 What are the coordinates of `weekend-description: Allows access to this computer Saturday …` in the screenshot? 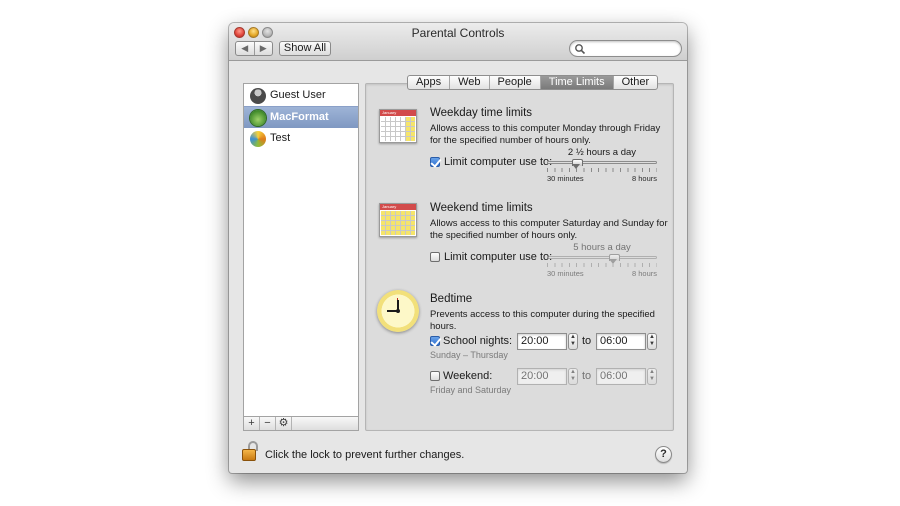 It's located at (549, 229).